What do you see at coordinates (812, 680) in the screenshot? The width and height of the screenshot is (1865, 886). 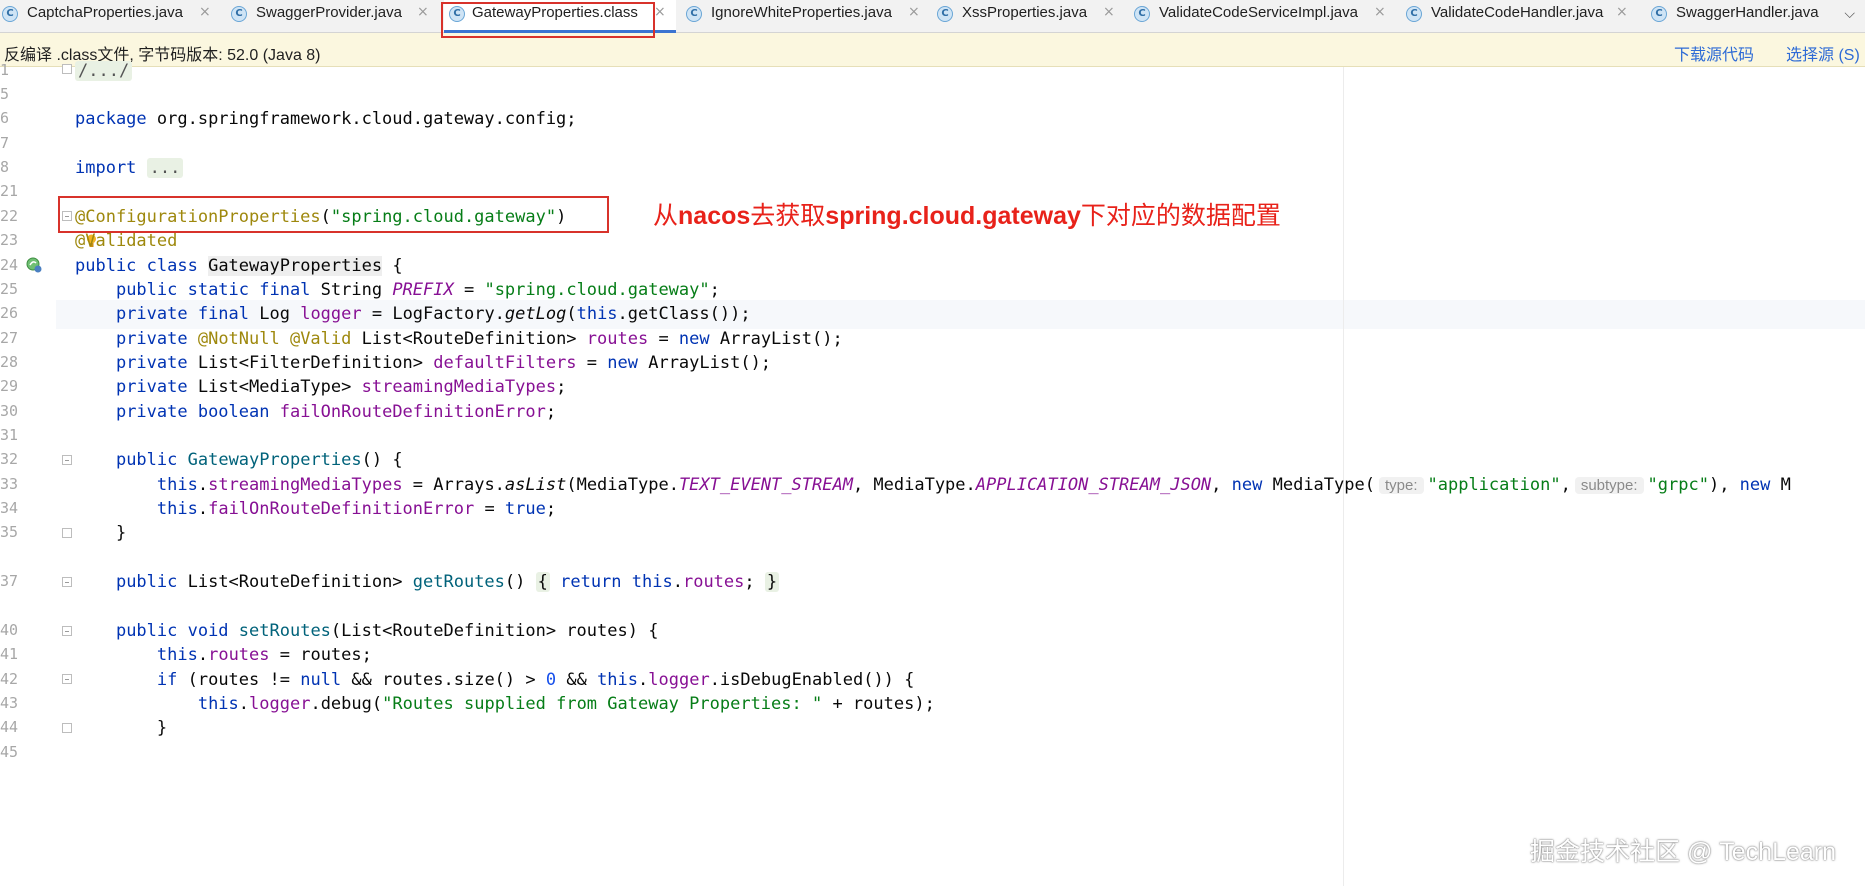 I see `expr: .isDebugEnabled()) {` at bounding box center [812, 680].